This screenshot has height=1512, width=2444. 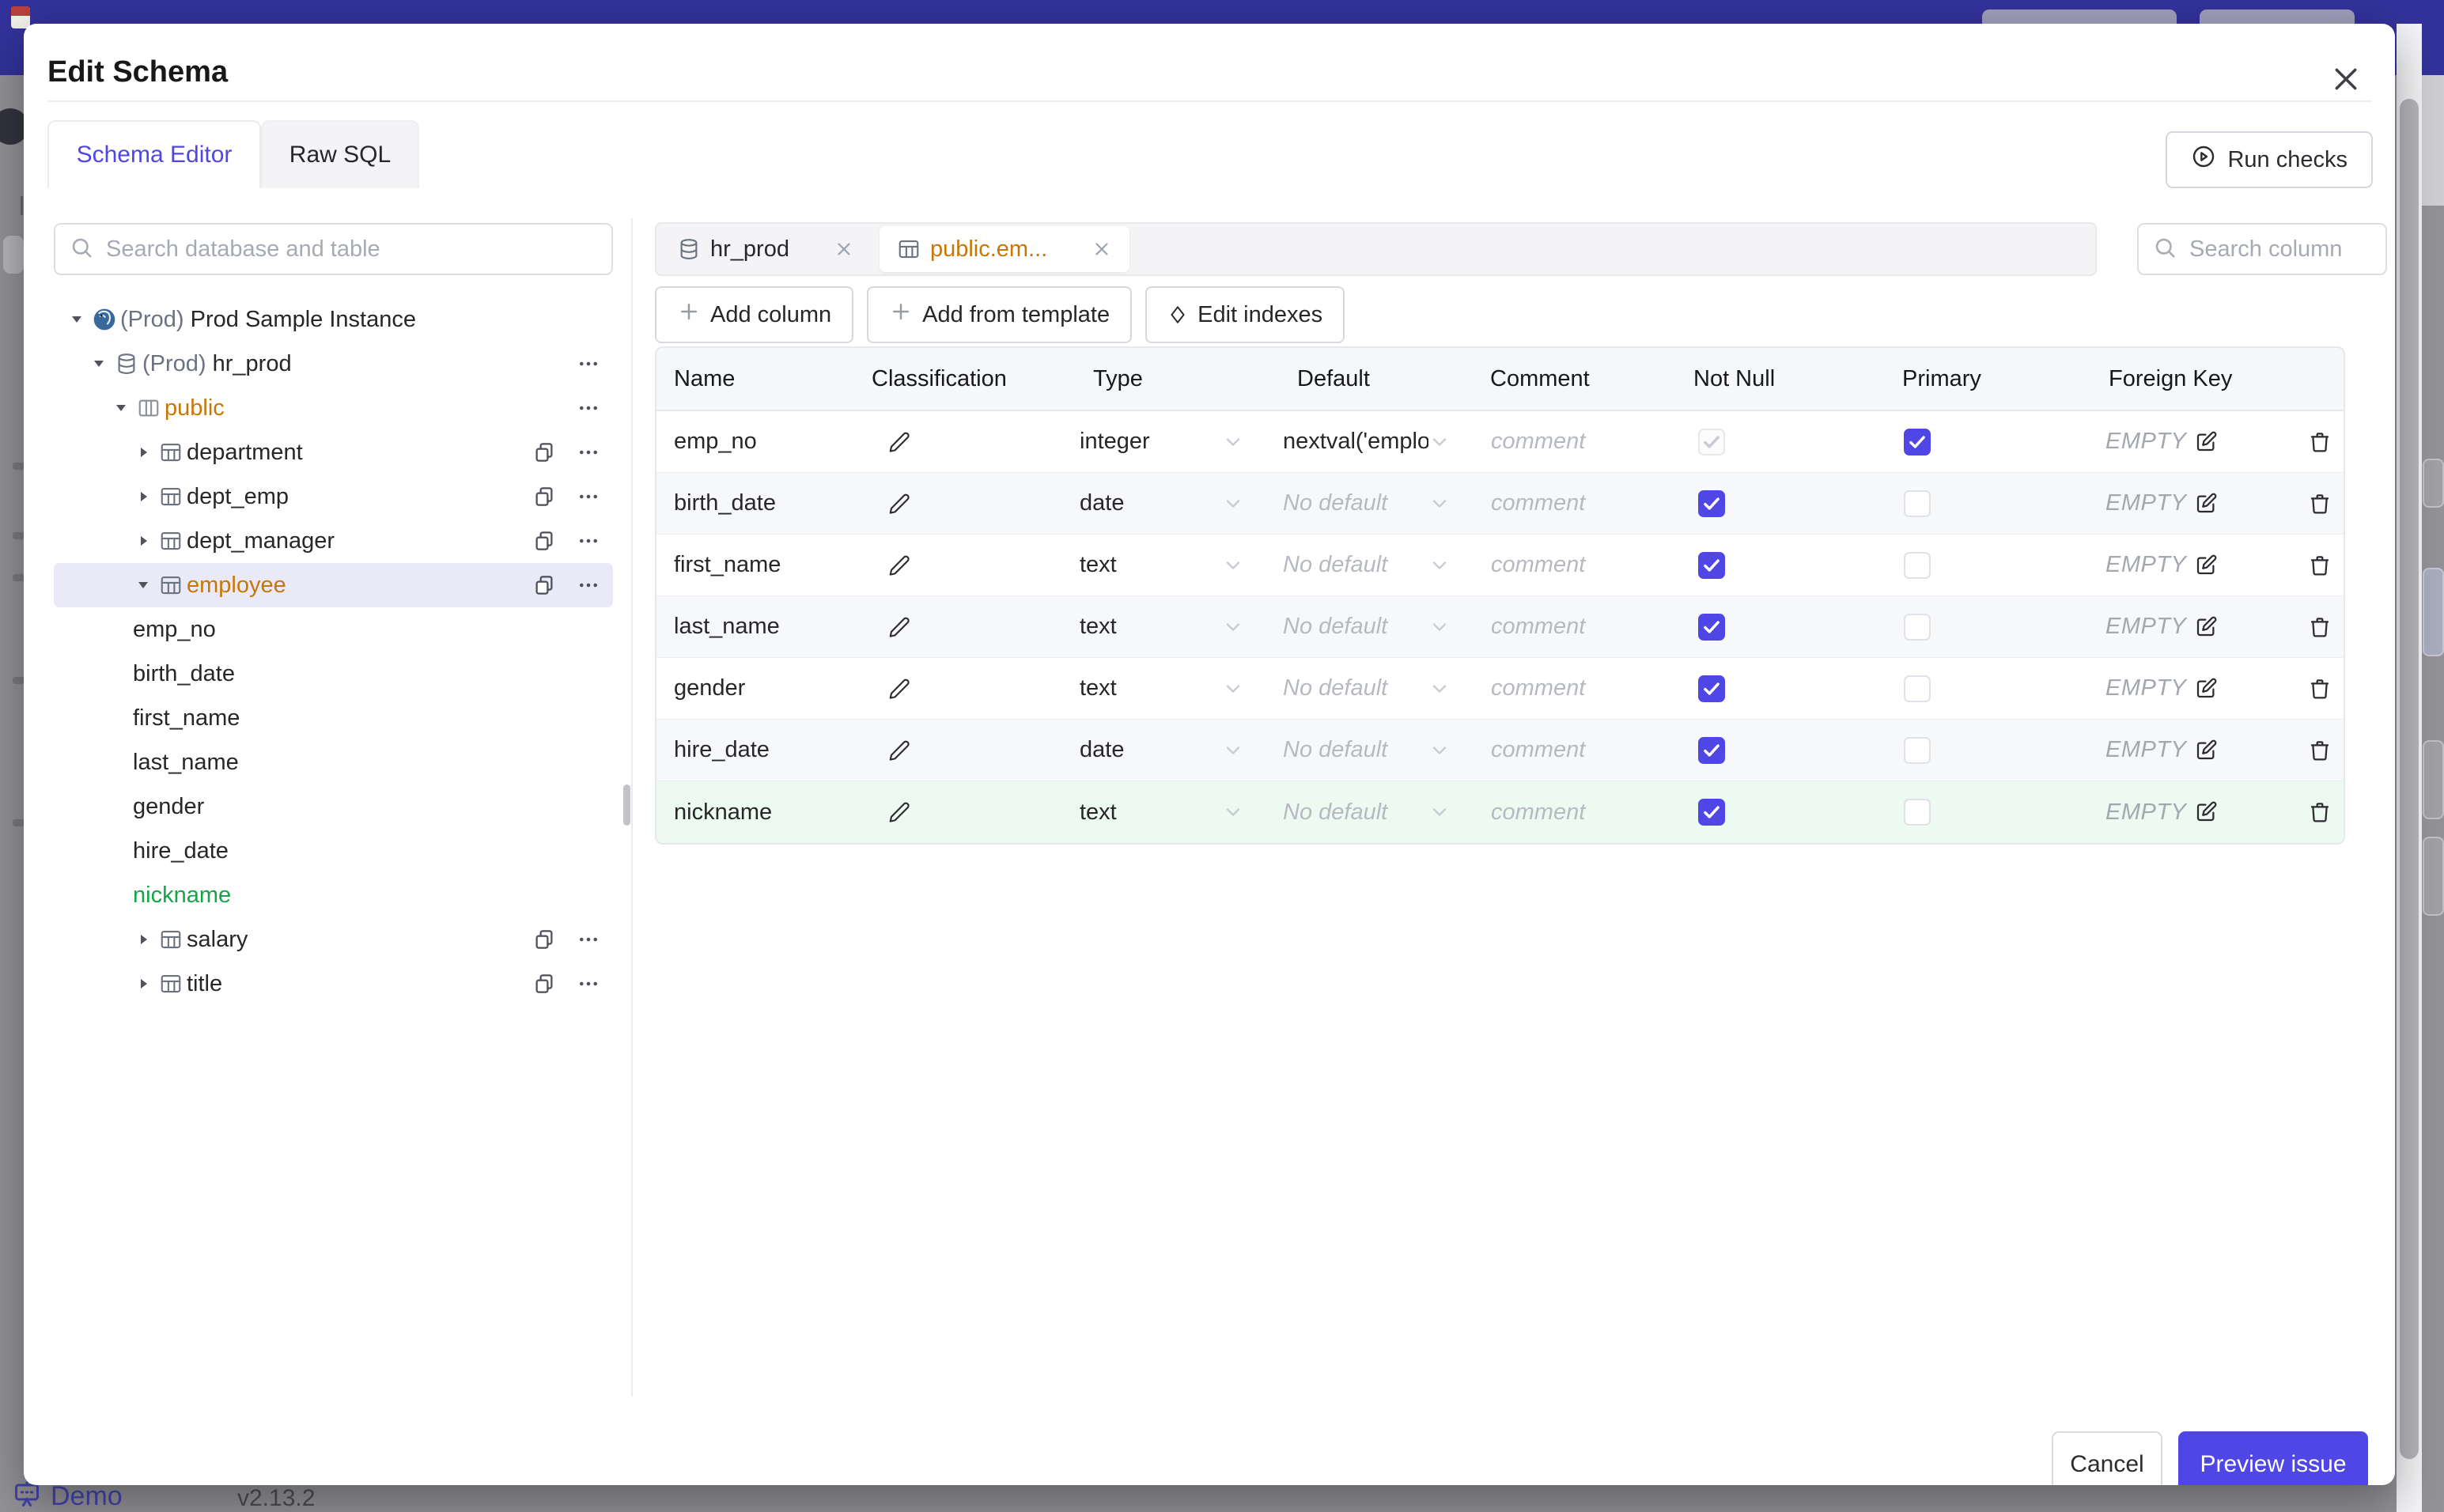 I want to click on tree-search-input, so click(x=350, y=249).